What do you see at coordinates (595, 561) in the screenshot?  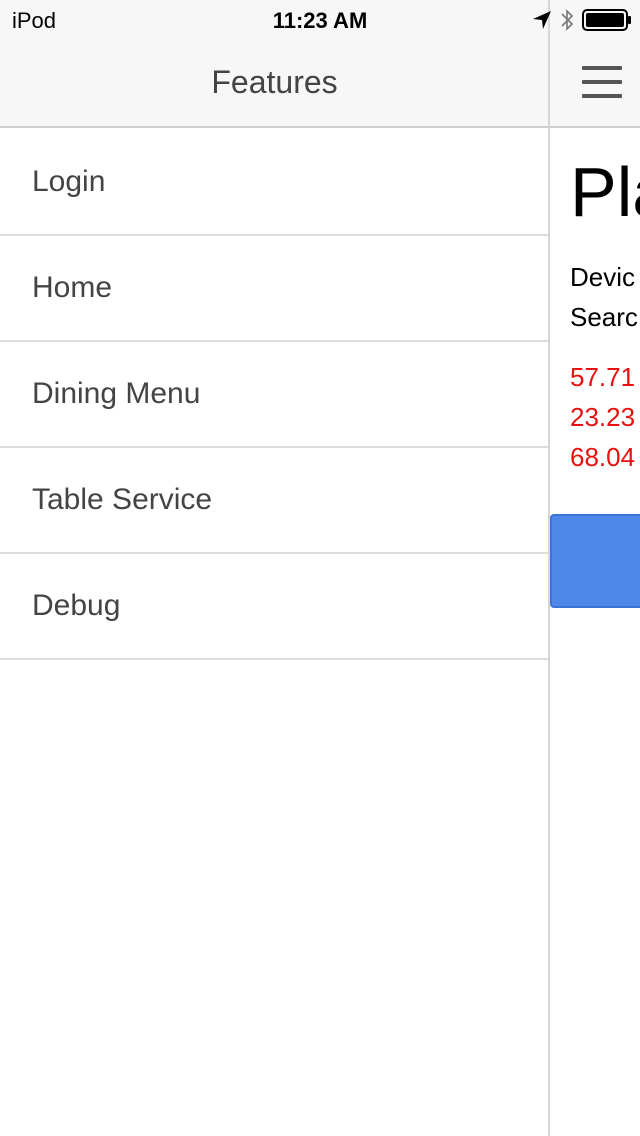 I see `primary-action-button` at bounding box center [595, 561].